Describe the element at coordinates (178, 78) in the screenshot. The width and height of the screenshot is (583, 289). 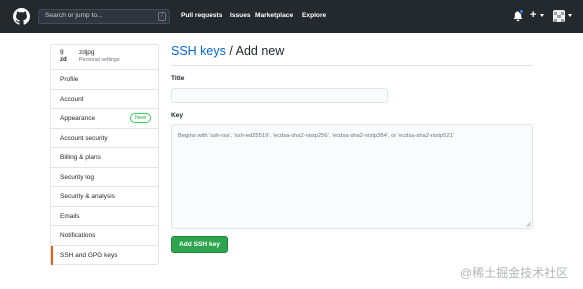
I see `title-label: Title` at that location.